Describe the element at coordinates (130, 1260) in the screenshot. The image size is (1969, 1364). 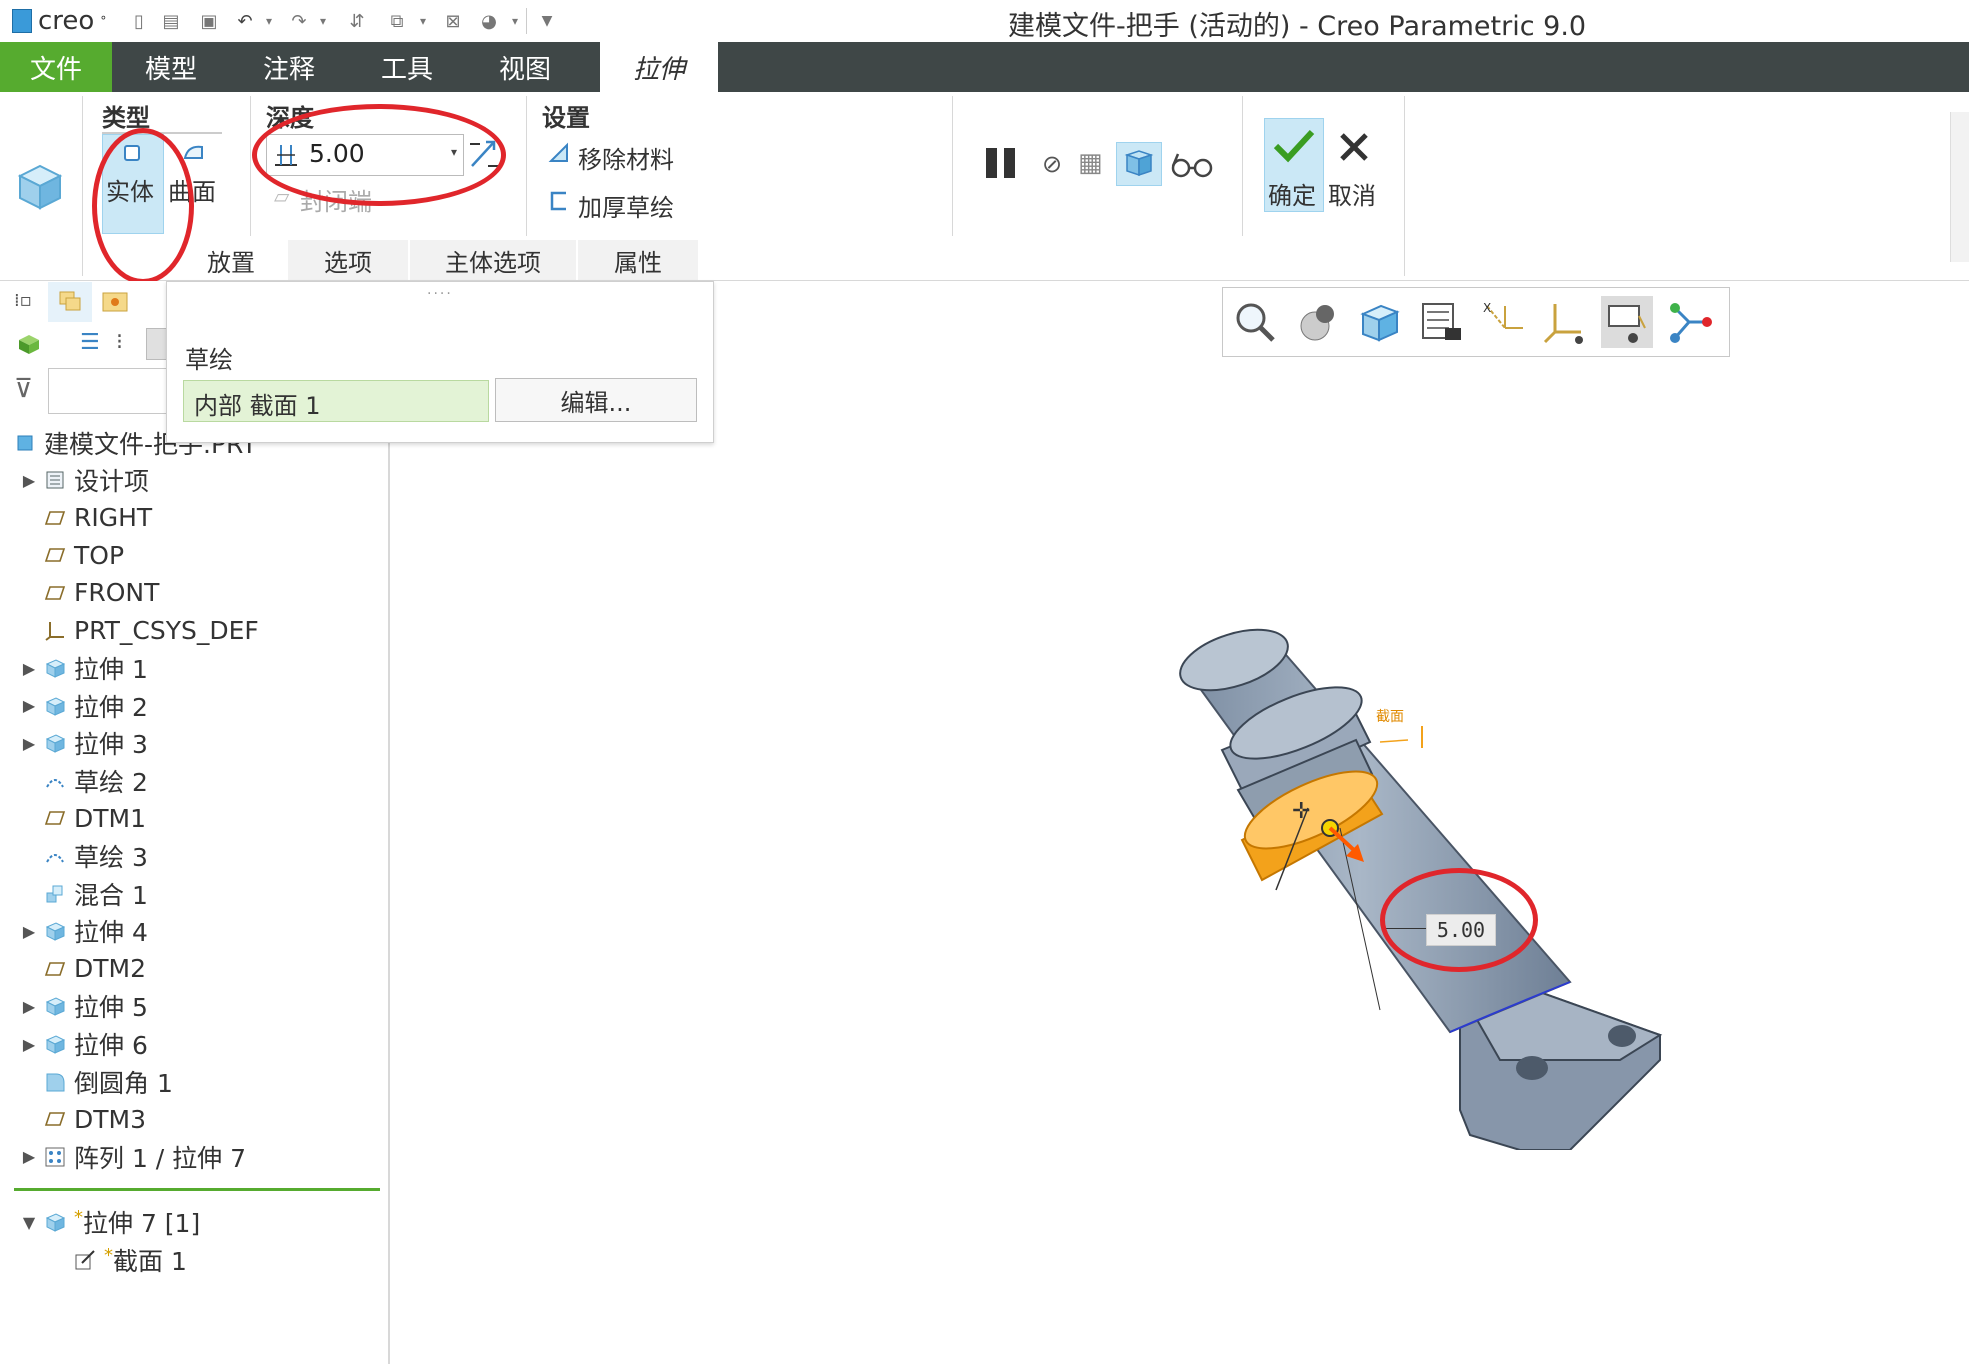
I see `tree-item-section: * 截面 1` at that location.